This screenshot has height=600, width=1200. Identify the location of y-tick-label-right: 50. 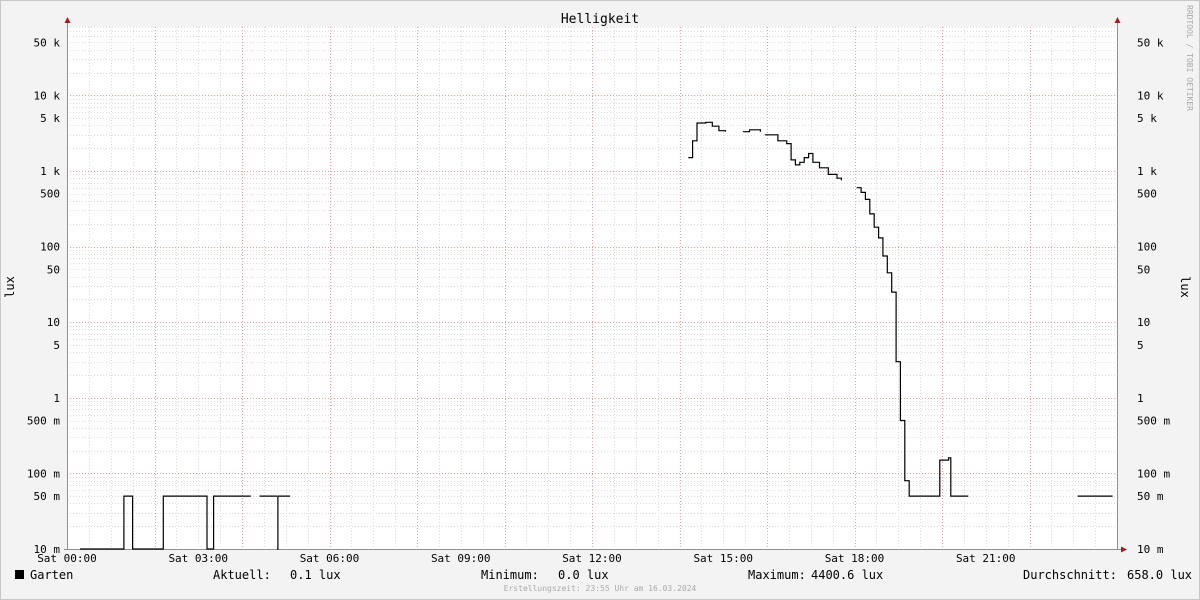
(1143, 269).